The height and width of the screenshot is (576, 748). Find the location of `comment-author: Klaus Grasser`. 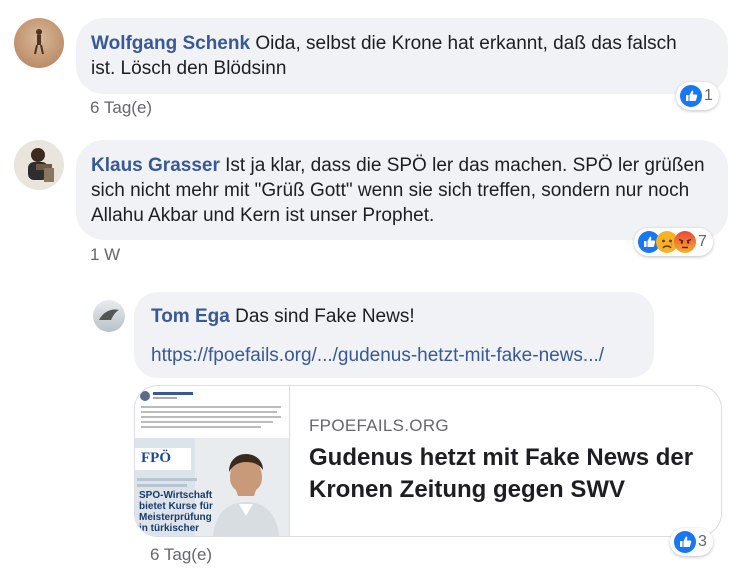

comment-author: Klaus Grasser is located at coordinates (155, 165).